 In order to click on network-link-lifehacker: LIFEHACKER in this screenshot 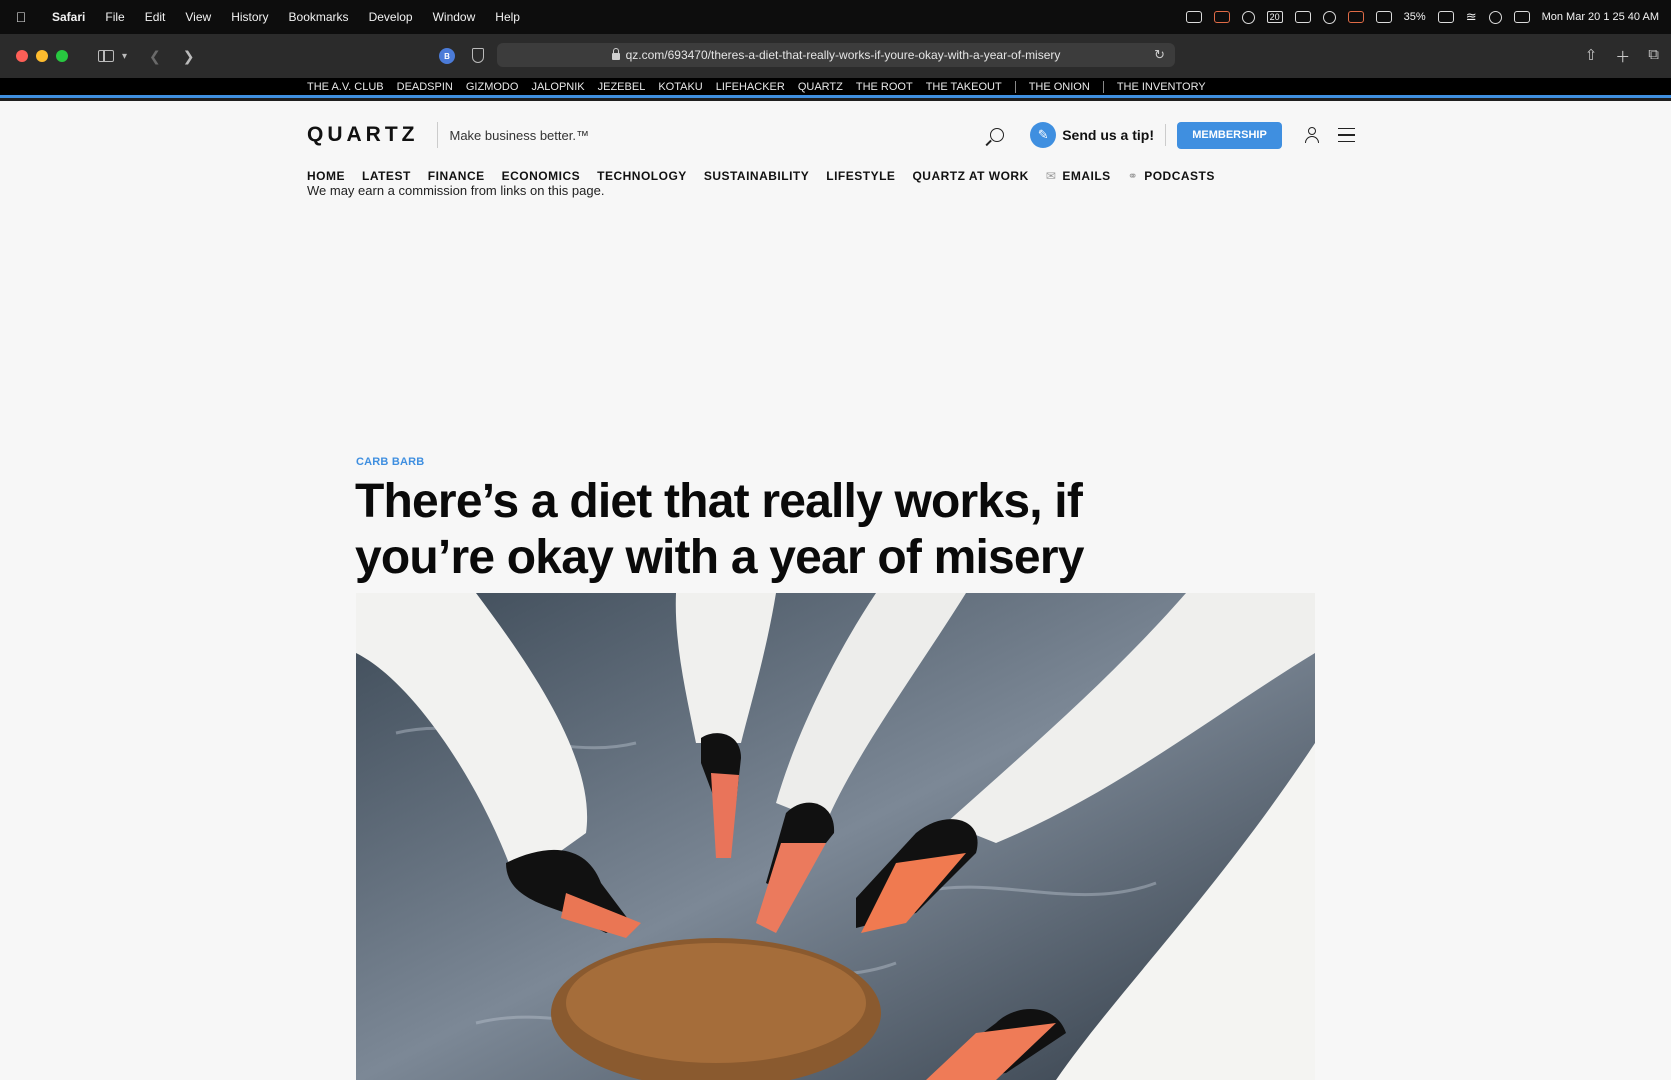, I will do `click(750, 87)`.